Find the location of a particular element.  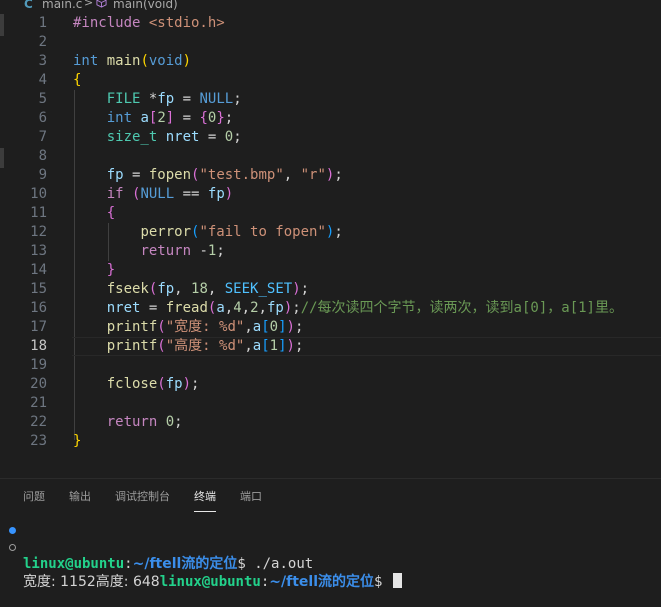

code-token: ] is located at coordinates (282, 327).